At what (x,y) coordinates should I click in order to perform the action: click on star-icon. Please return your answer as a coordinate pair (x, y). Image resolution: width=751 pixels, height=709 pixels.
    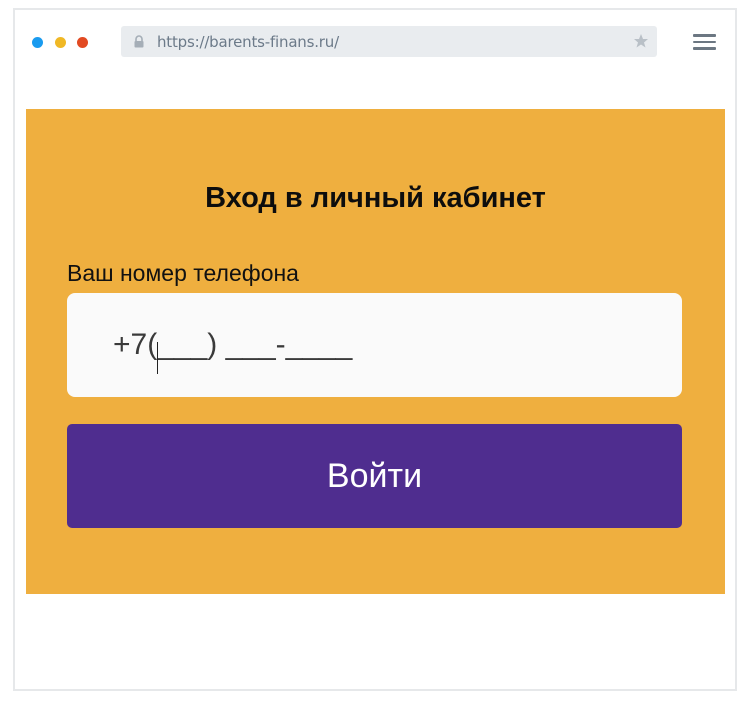
    Looking at the image, I should click on (641, 41).